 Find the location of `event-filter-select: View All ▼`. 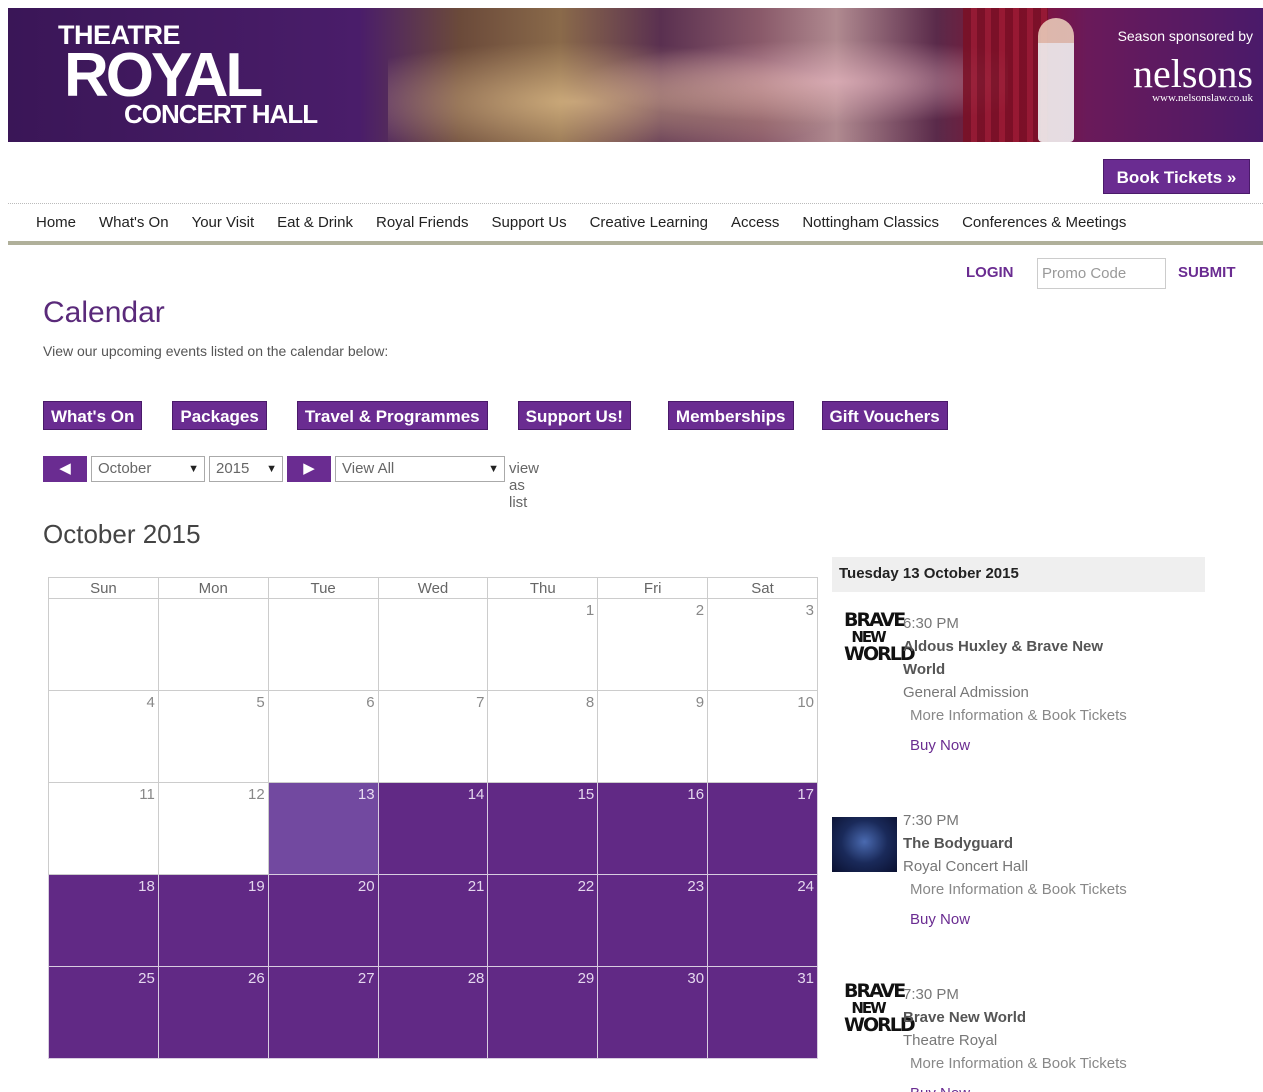

event-filter-select: View All ▼ is located at coordinates (420, 469).